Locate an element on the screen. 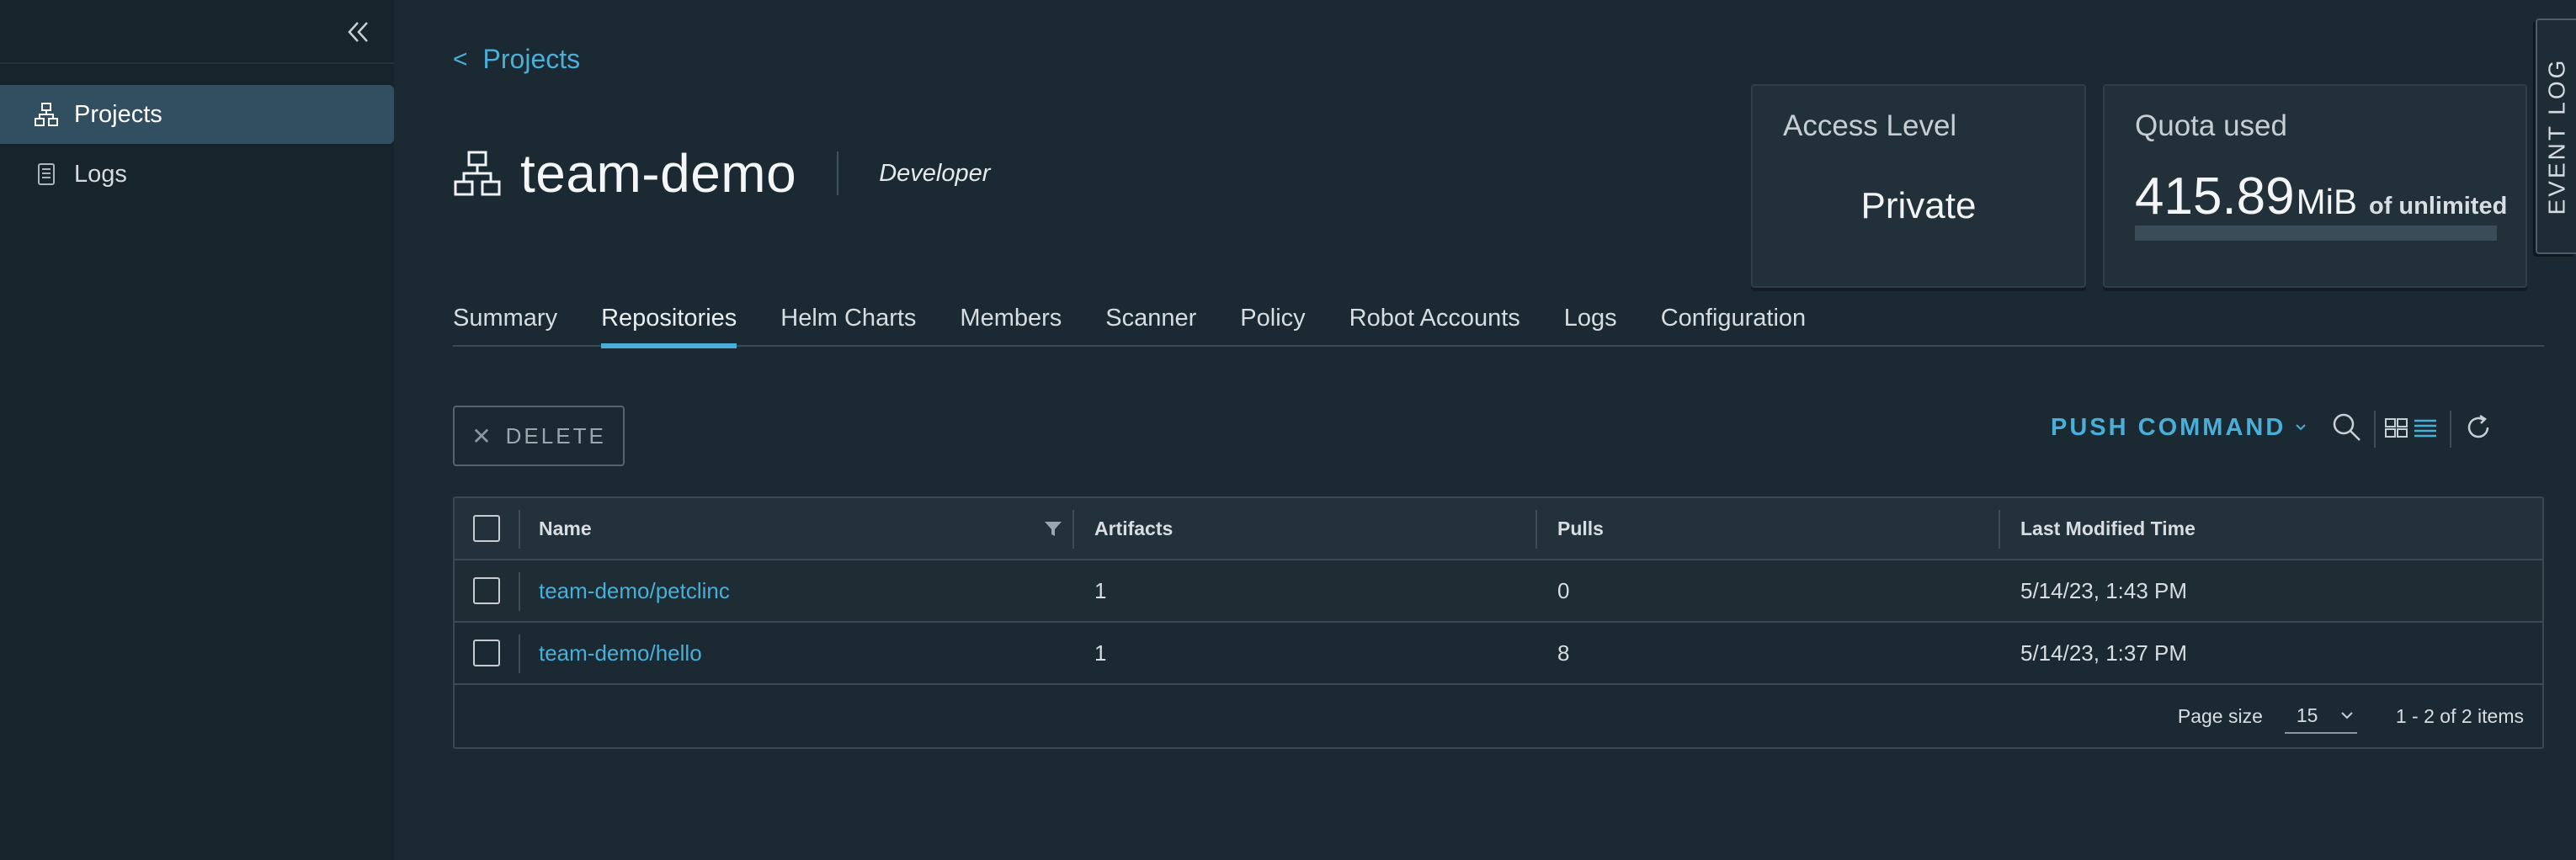 This screenshot has width=2576, height=860. tab-scanner: Scanner is located at coordinates (1150, 324).